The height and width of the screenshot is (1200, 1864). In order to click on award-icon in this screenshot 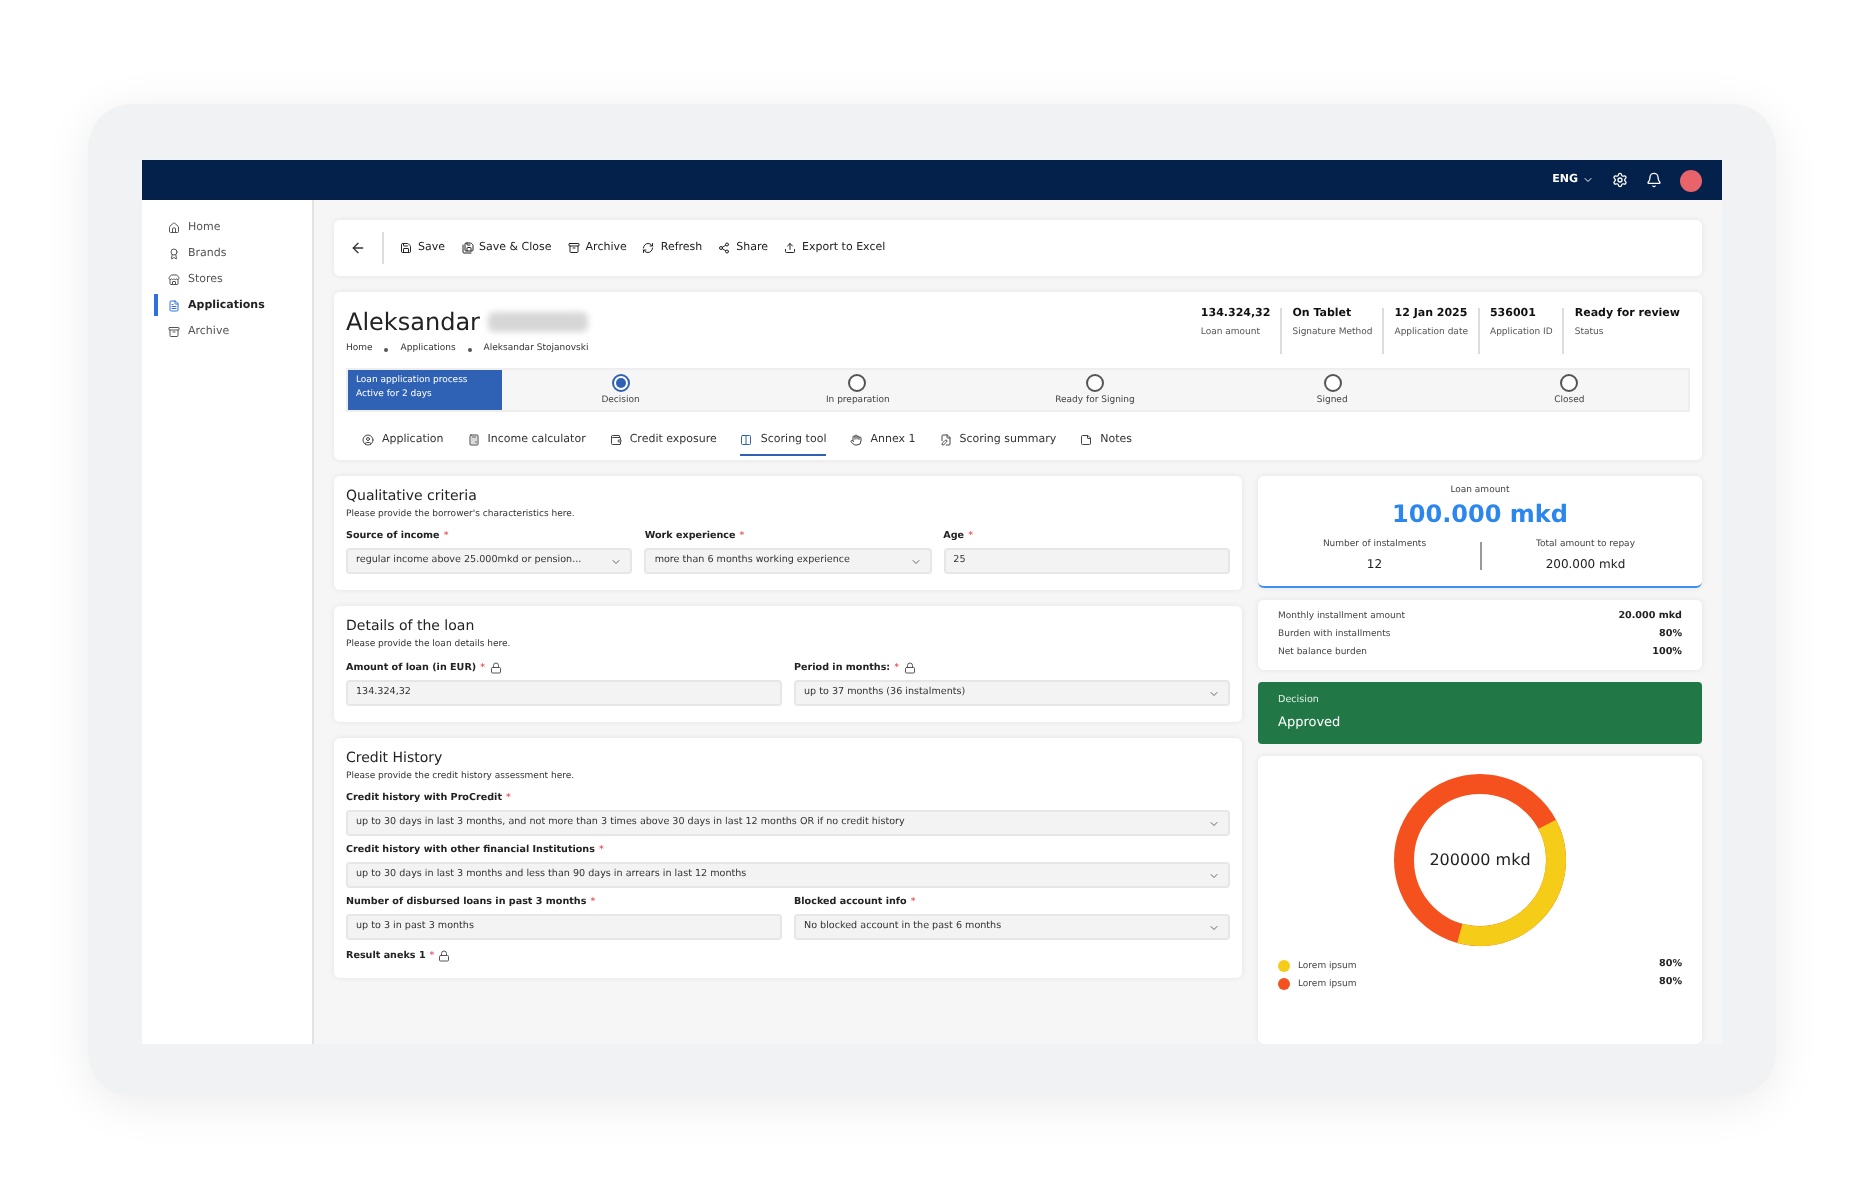, I will do `click(174, 253)`.